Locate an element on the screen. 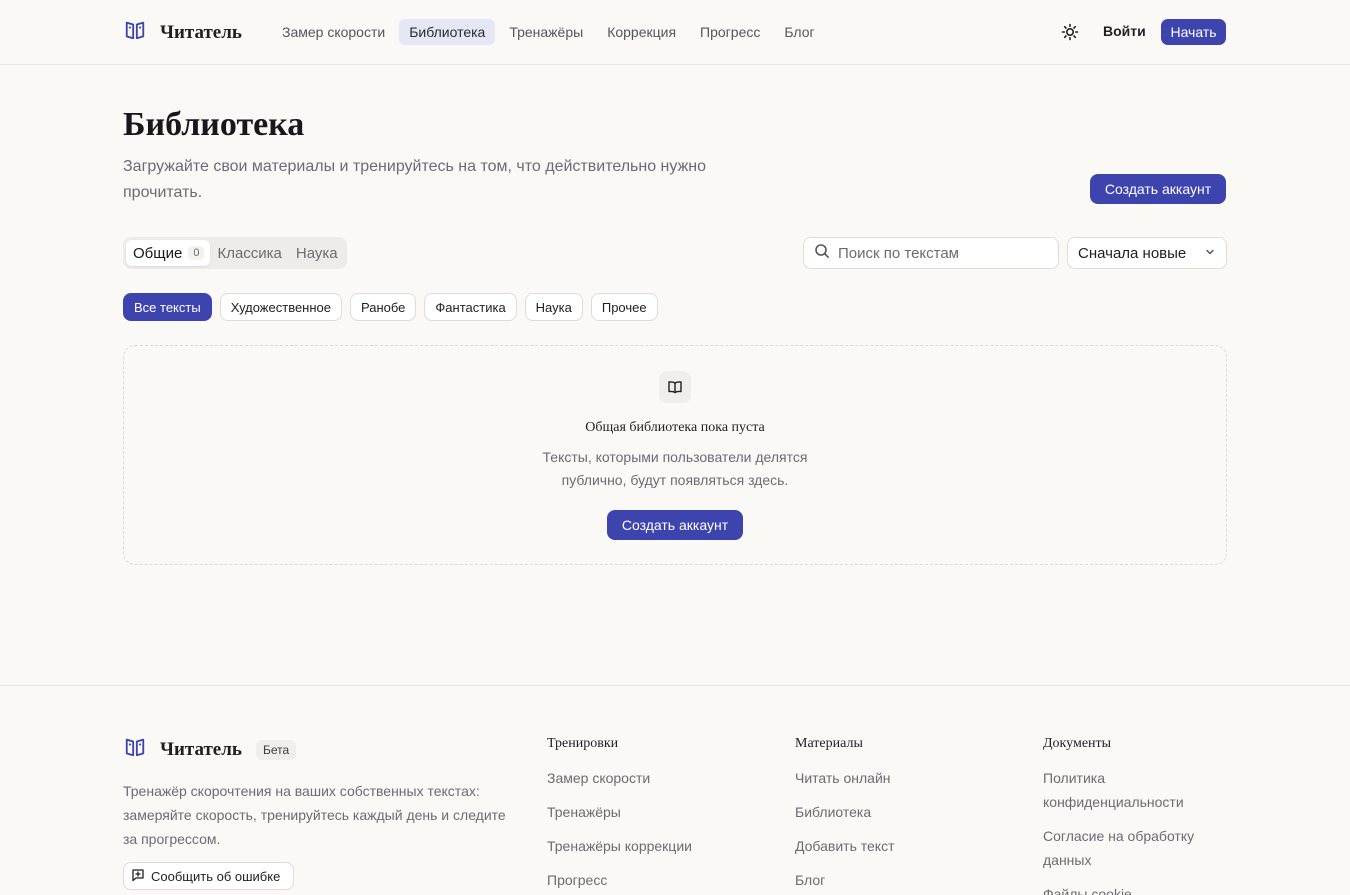 Image resolution: width=1350 pixels, height=895 pixels. tab-general: Общие 0 is located at coordinates (168, 253).